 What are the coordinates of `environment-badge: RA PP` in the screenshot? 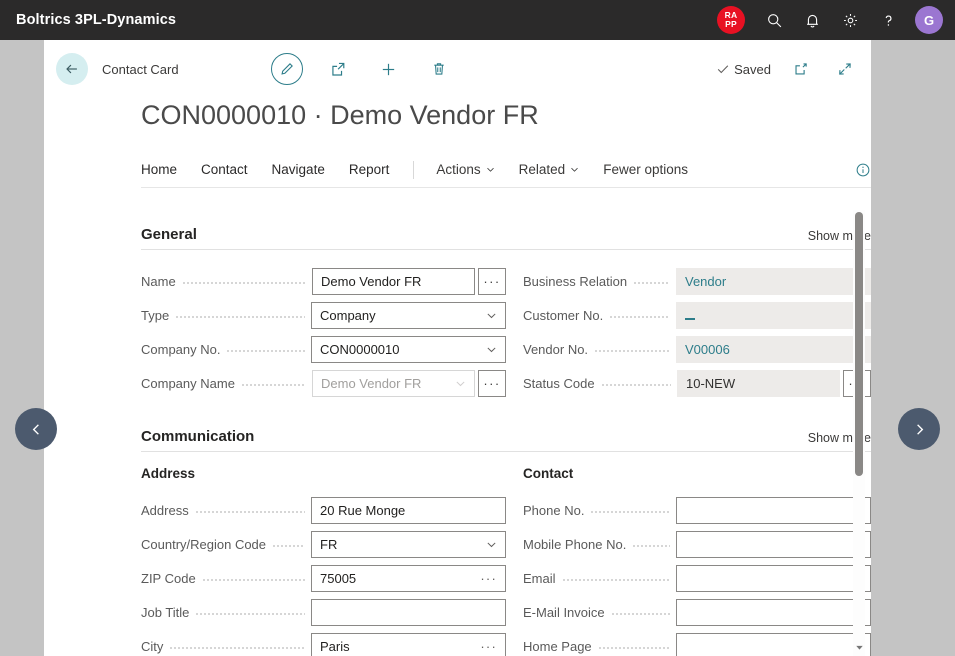 It's located at (731, 20).